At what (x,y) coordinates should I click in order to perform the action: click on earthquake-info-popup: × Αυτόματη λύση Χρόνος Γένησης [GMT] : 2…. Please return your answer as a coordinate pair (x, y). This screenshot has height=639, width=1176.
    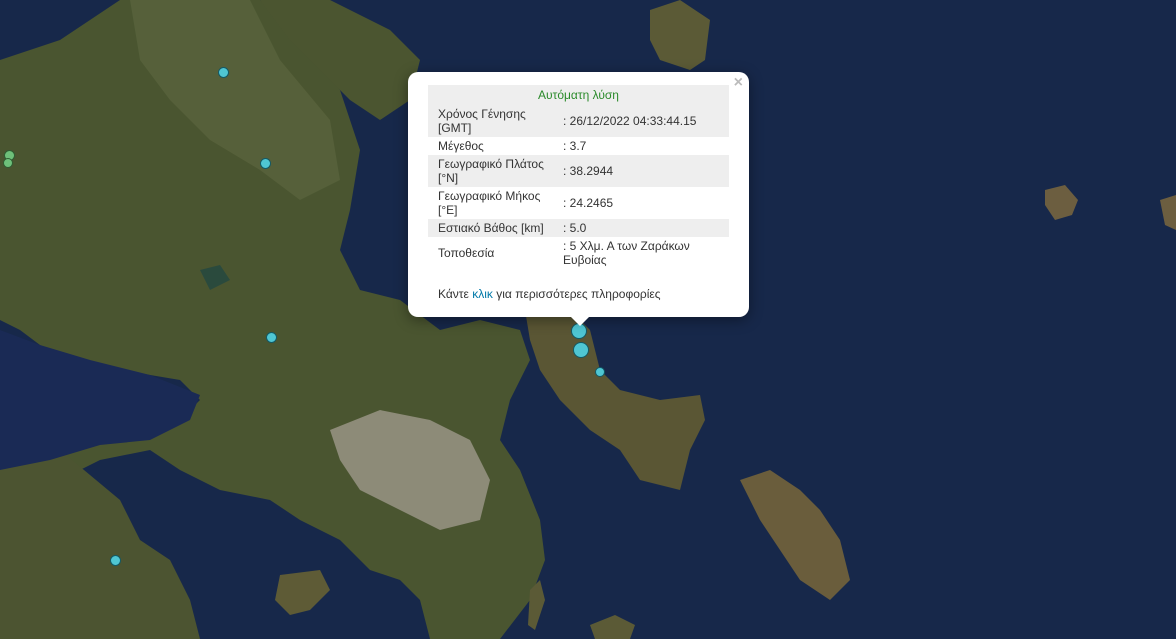
    Looking at the image, I should click on (578, 194).